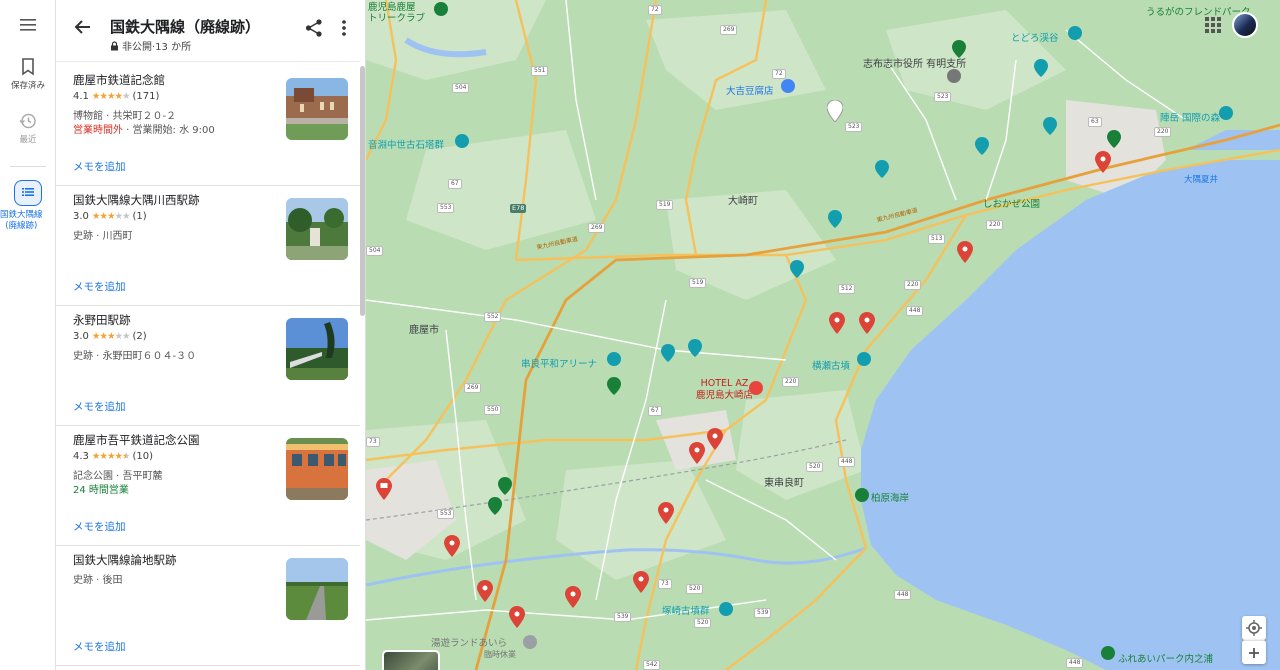 This screenshot has height=670, width=1280. I want to click on my-location-button, so click(1254, 628).